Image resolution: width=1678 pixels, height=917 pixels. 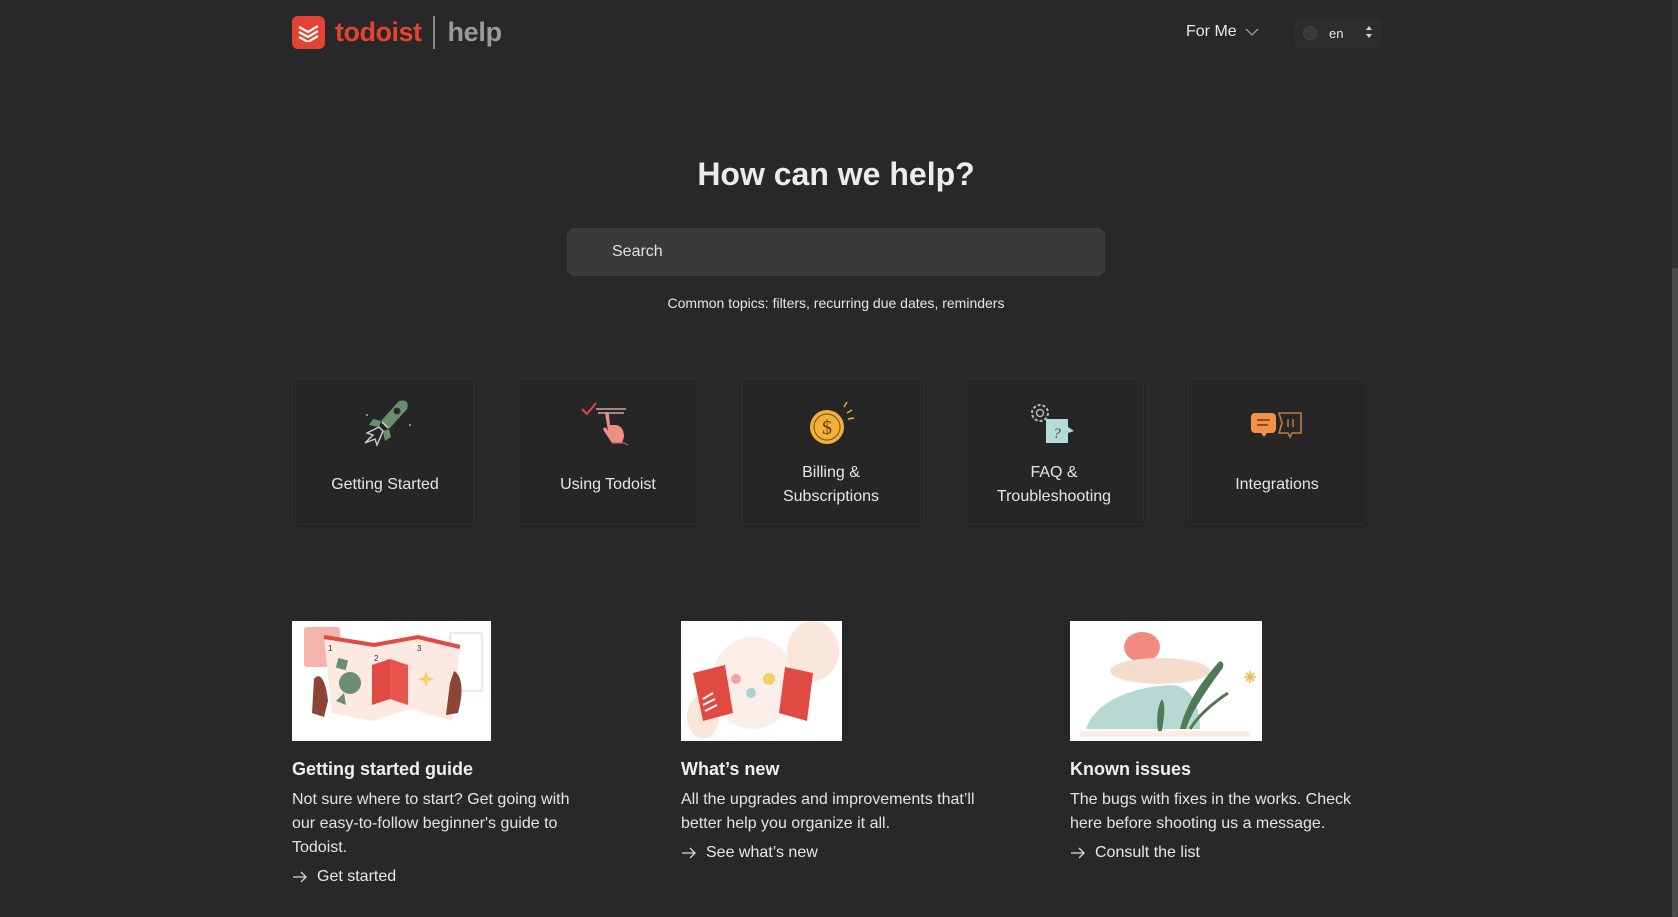 What do you see at coordinates (391, 681) in the screenshot?
I see `fold-out-guide-illustration: 1 2 3` at bounding box center [391, 681].